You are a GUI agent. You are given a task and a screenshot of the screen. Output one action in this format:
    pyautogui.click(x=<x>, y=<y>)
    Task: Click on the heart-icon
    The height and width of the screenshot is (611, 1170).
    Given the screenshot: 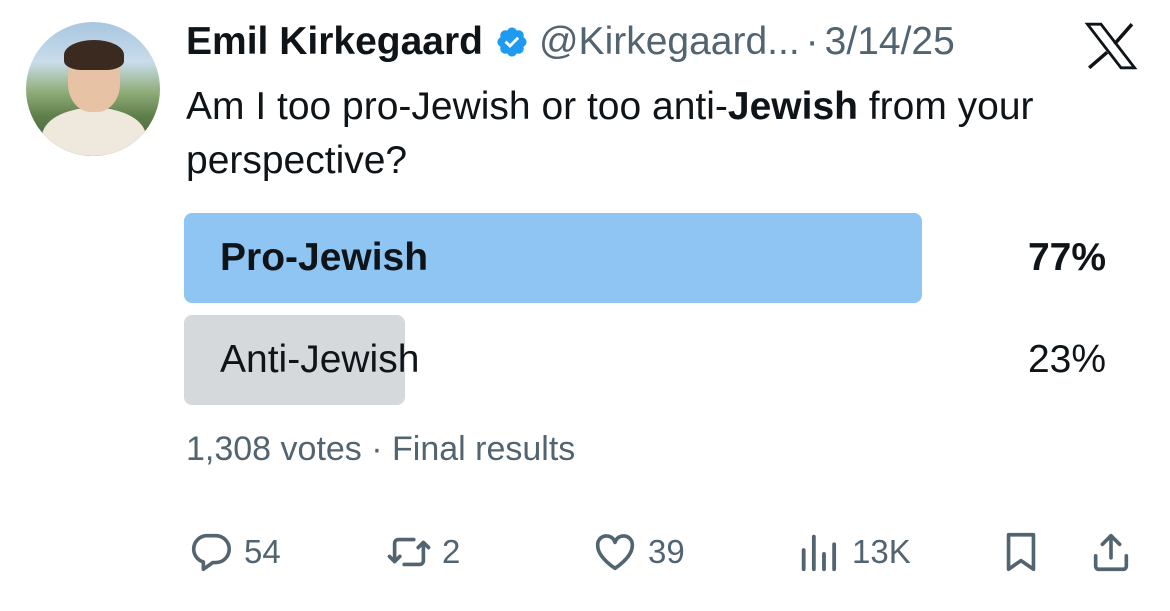 What is the action you would take?
    pyautogui.click(x=615, y=552)
    